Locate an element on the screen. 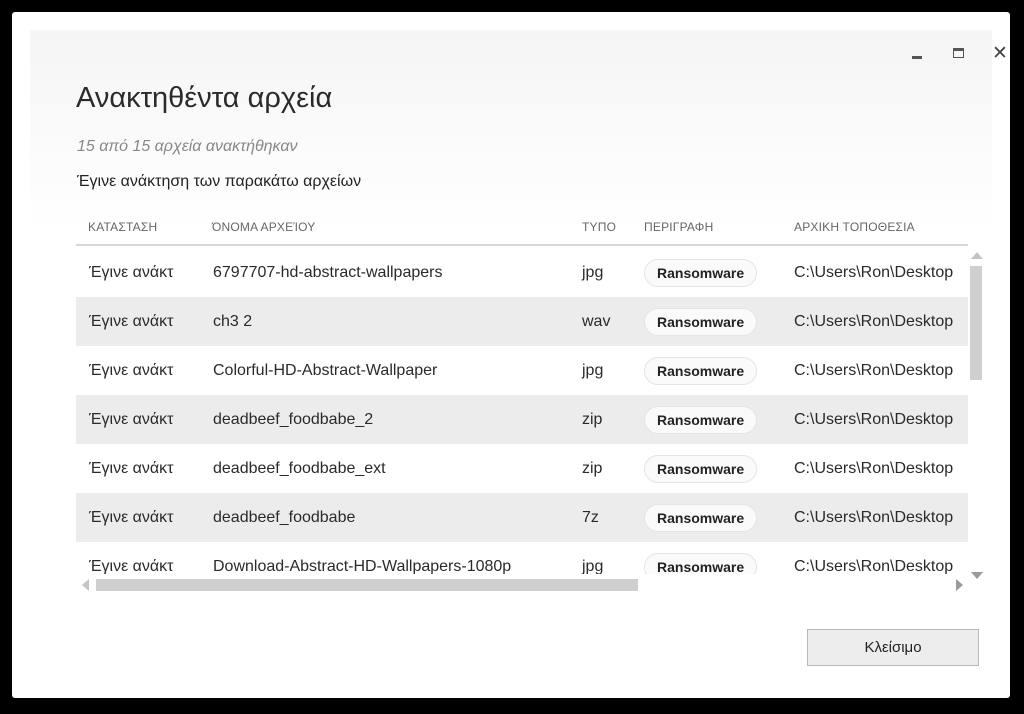 The height and width of the screenshot is (714, 1024). row-file-name: ch3 2 is located at coordinates (233, 321).